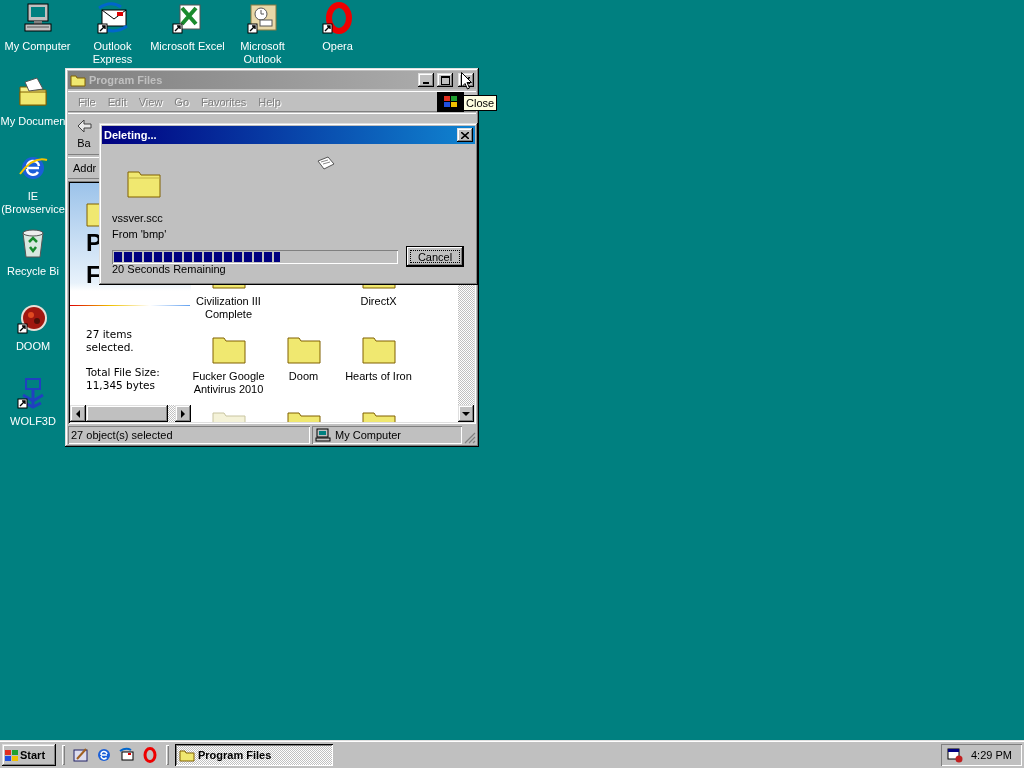 The image size is (1024, 768). I want to click on folder-item: Fucker Google Antivirus 2010, so click(228, 367).